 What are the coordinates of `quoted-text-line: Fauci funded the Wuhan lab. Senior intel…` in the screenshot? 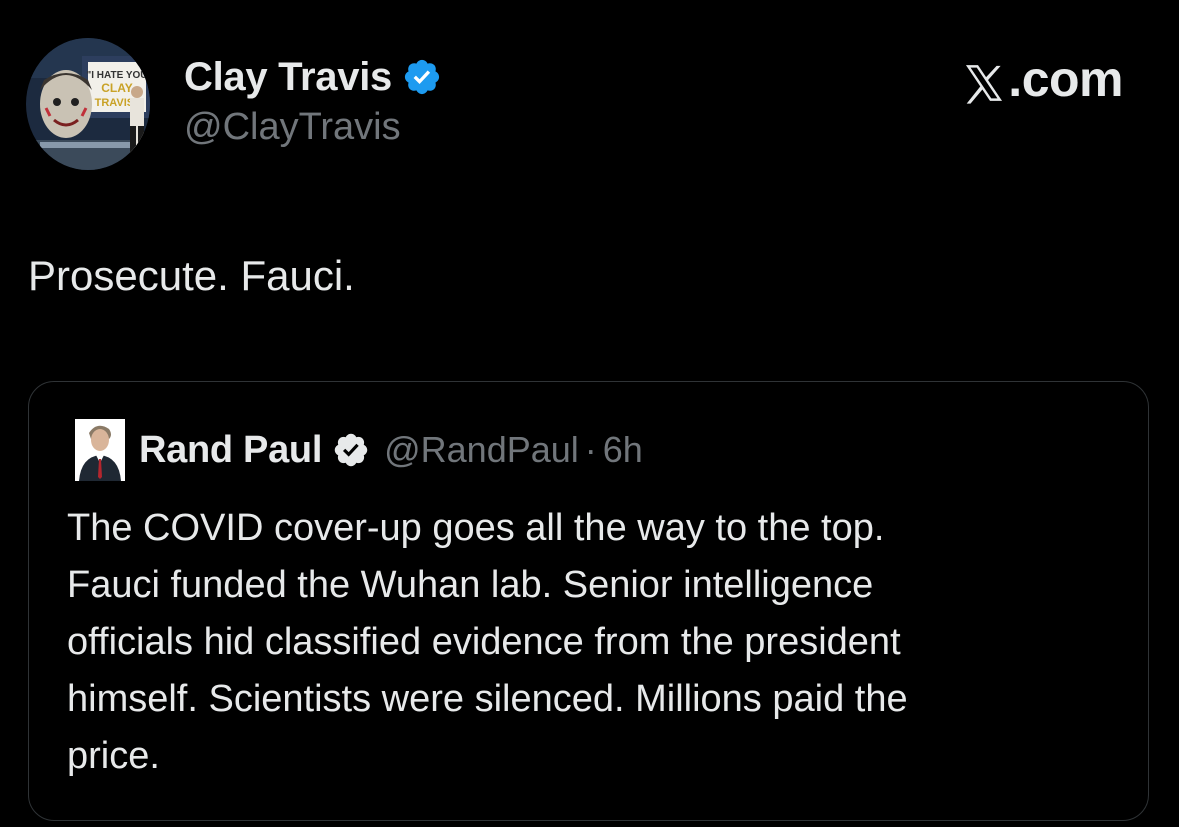 It's located at (470, 585).